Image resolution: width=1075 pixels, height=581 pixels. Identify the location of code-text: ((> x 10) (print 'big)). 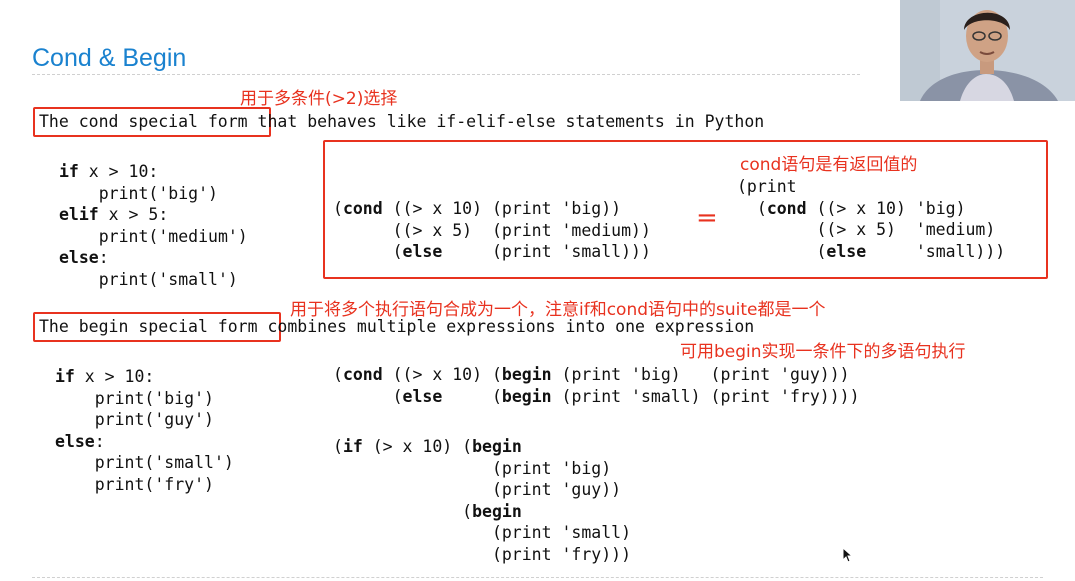
(502, 208).